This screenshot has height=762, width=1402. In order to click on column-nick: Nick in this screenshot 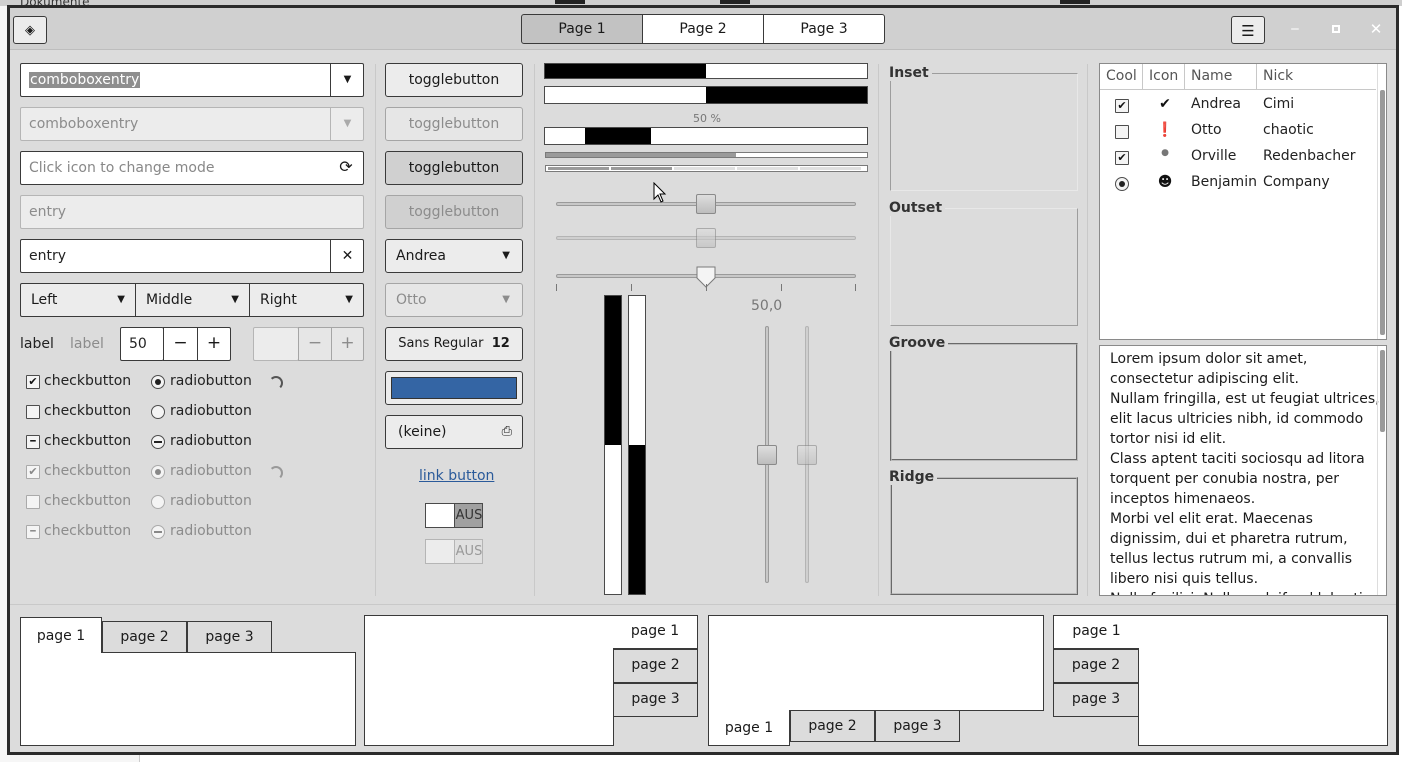, I will do `click(1316, 76)`.